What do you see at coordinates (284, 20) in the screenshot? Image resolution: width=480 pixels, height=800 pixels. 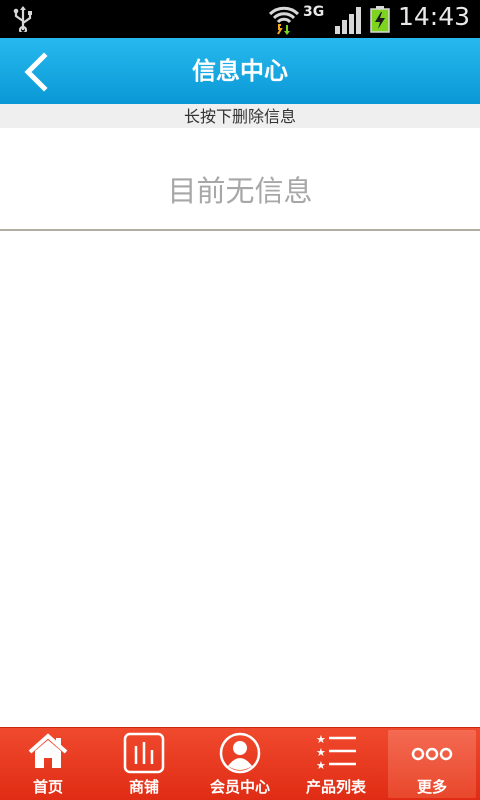 I see `wifi-icon` at bounding box center [284, 20].